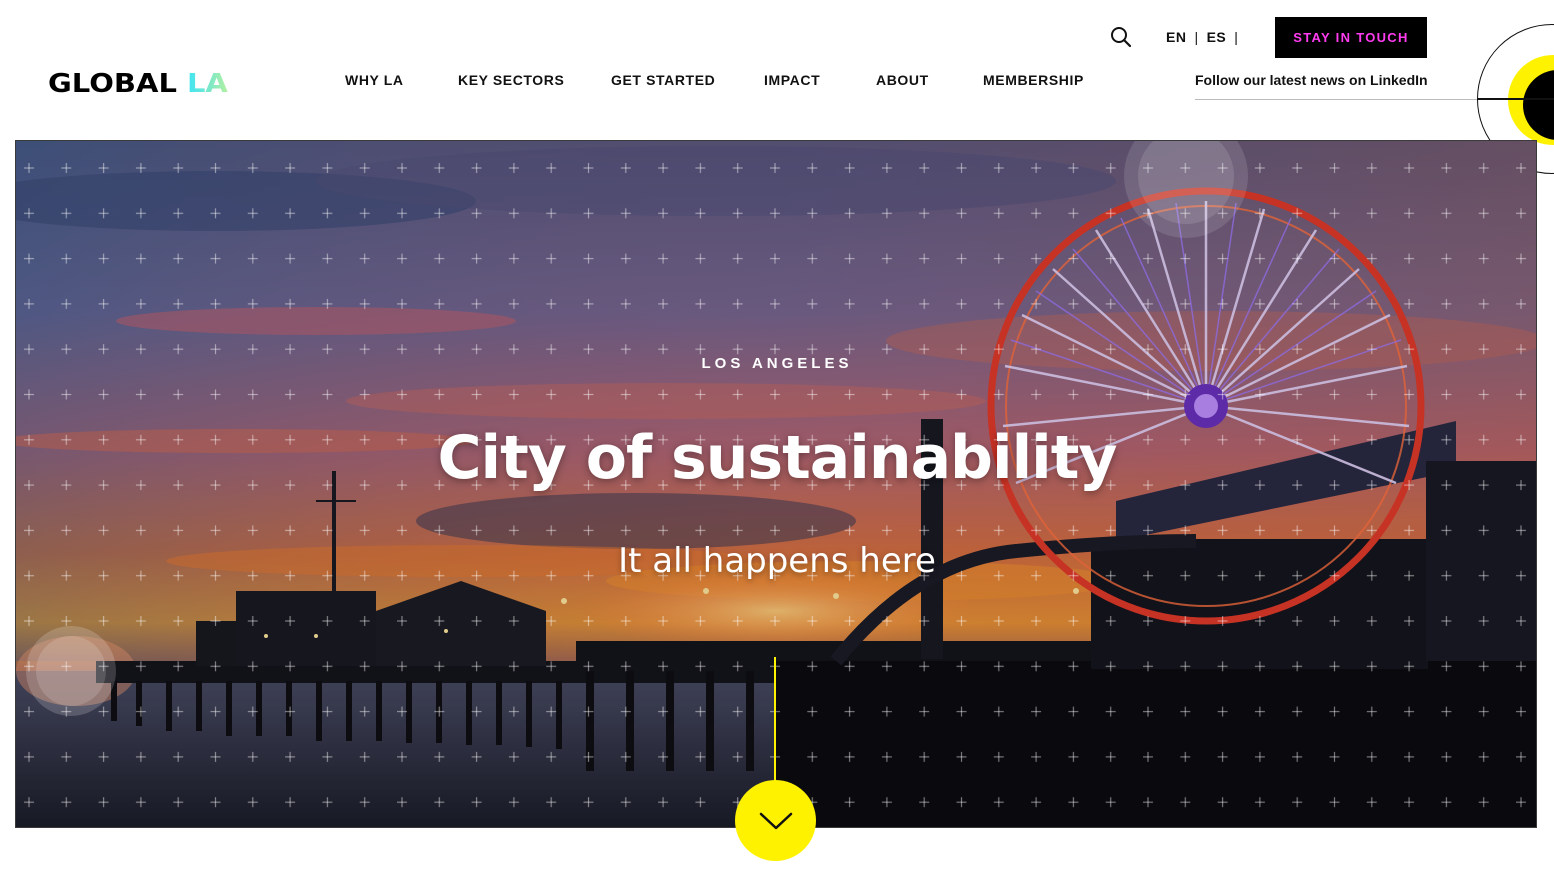 This screenshot has height=895, width=1554. Describe the element at coordinates (1345, 99) in the screenshot. I see `linkedin-underline` at that location.